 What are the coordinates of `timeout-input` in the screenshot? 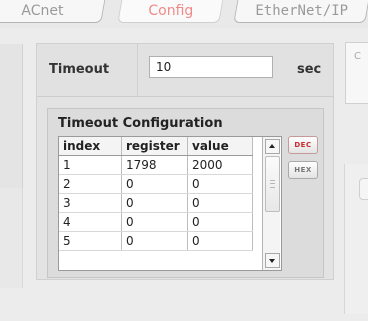 It's located at (211, 67).